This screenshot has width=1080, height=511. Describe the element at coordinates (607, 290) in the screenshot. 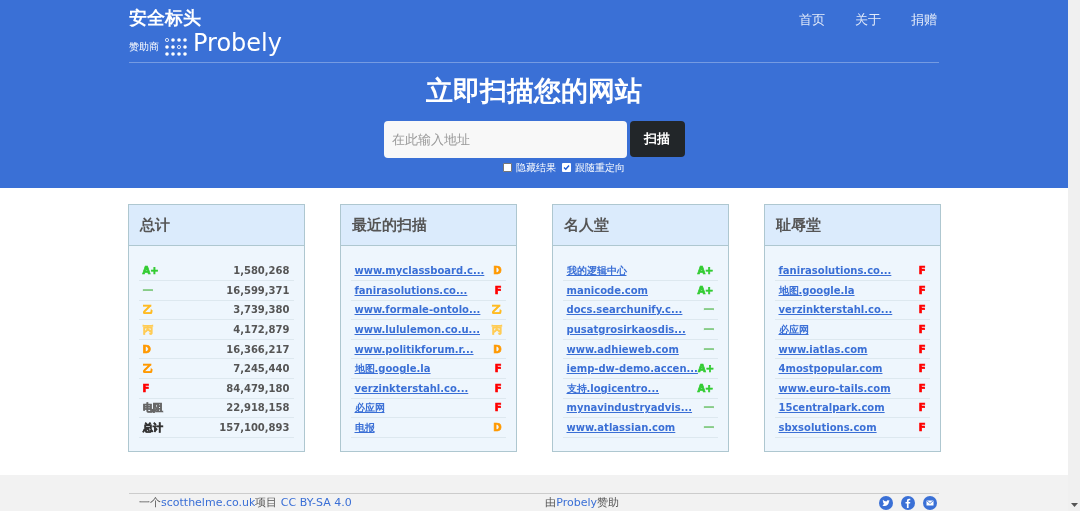

I see `site-link: manicode.com` at that location.